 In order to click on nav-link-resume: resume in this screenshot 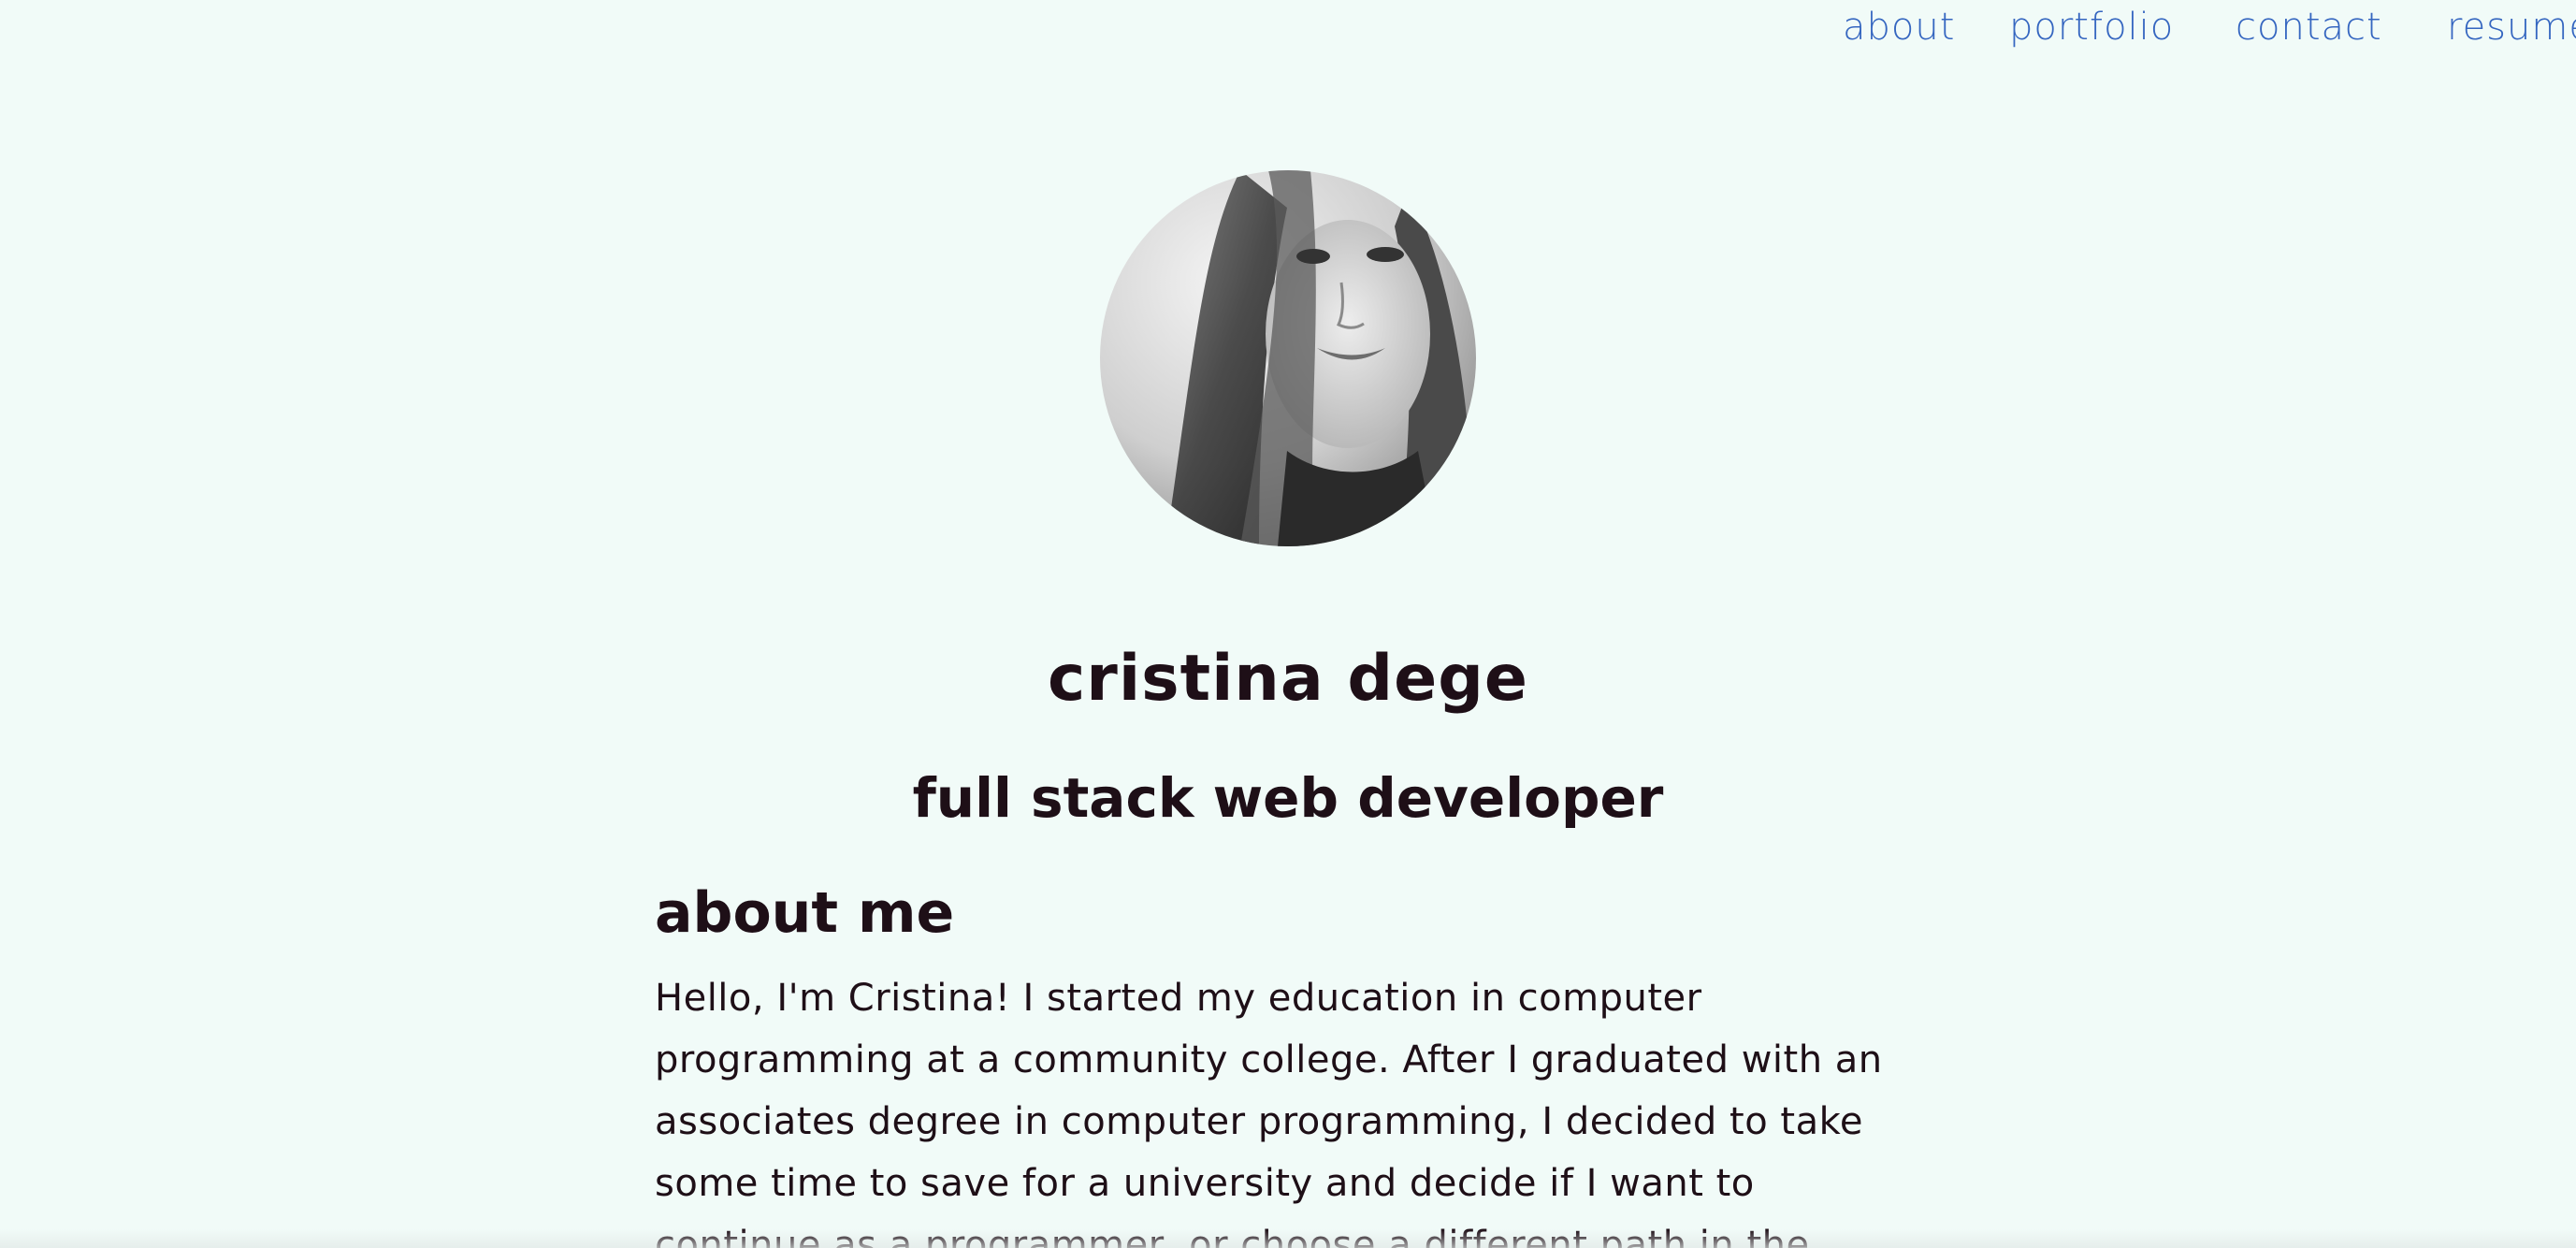, I will do `click(2511, 27)`.